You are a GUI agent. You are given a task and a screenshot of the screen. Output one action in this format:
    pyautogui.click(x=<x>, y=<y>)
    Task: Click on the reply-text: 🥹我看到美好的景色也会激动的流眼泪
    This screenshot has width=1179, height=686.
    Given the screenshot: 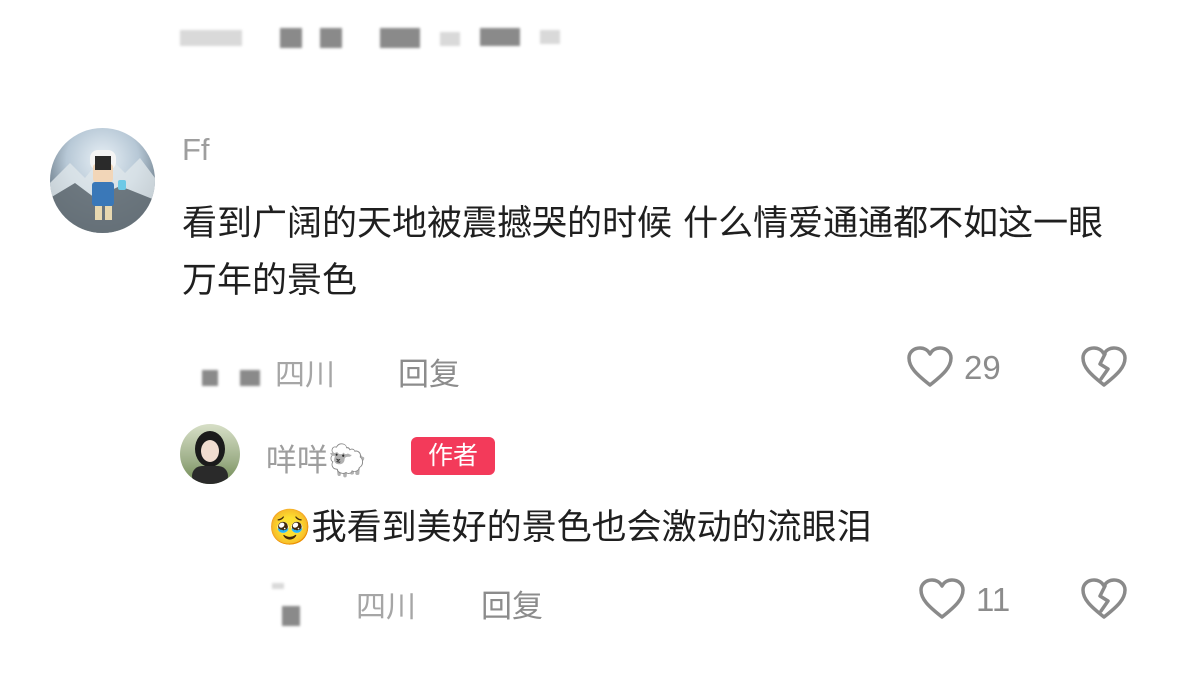 What is the action you would take?
    pyautogui.click(x=668, y=528)
    